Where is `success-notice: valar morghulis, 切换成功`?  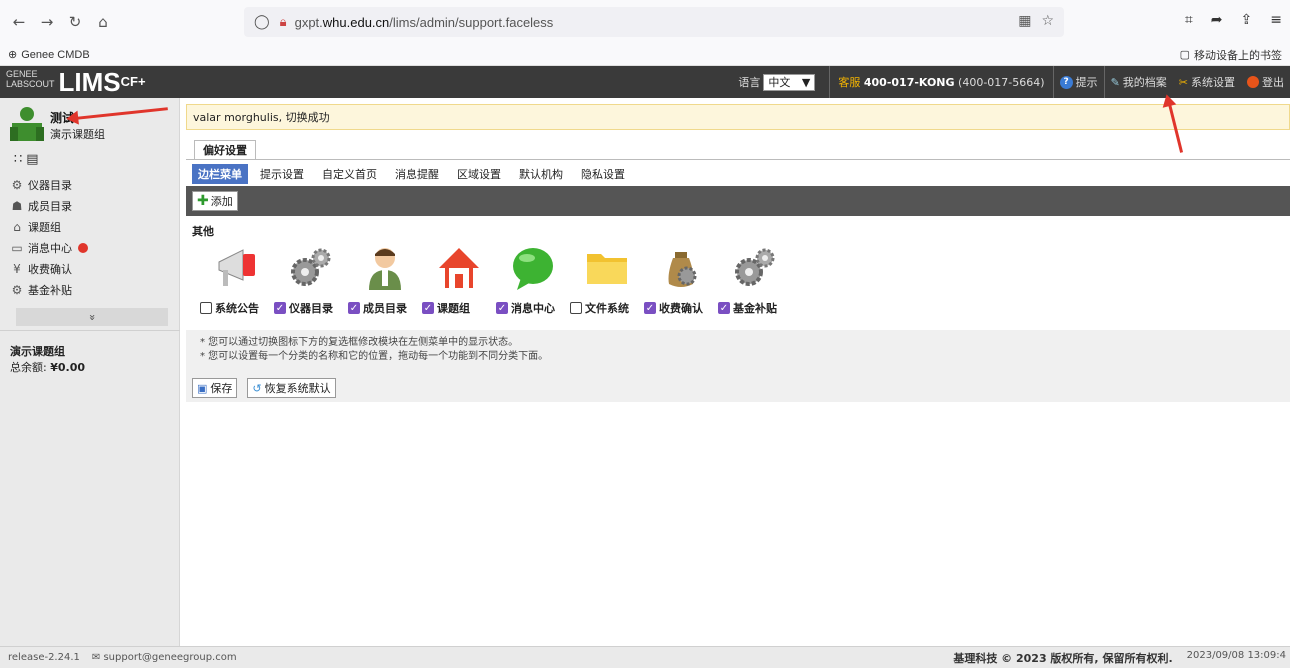
success-notice: valar morghulis, 切换成功 is located at coordinates (738, 117).